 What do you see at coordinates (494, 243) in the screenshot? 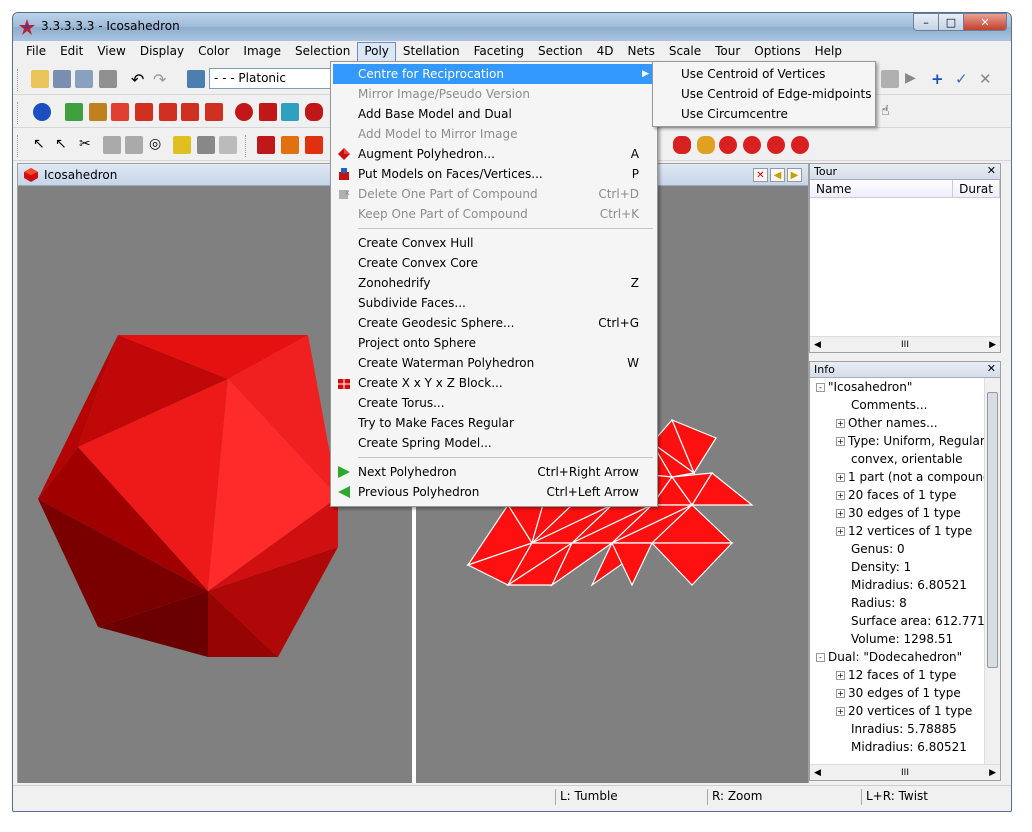
I see `menu-item-create-convex-hull: Create Convex Hull` at bounding box center [494, 243].